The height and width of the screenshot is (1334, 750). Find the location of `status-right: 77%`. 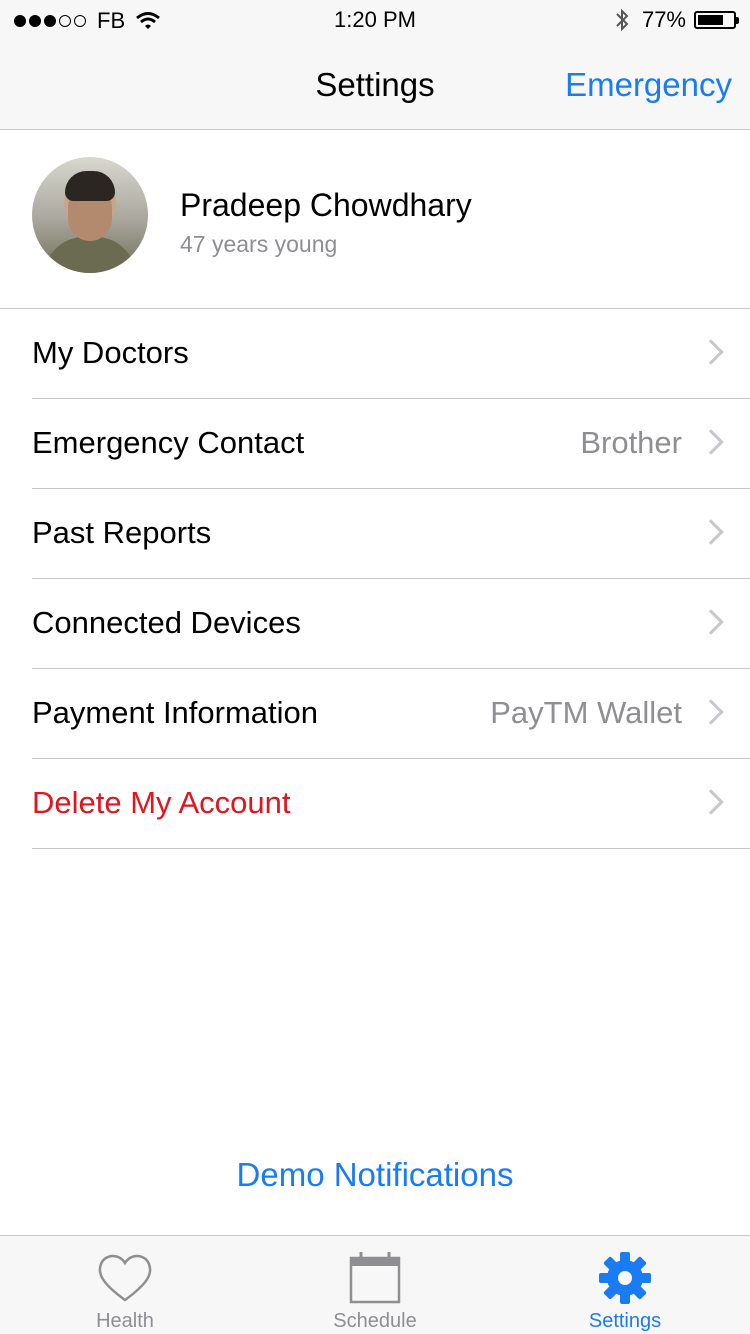

status-right: 77% is located at coordinates (676, 20).